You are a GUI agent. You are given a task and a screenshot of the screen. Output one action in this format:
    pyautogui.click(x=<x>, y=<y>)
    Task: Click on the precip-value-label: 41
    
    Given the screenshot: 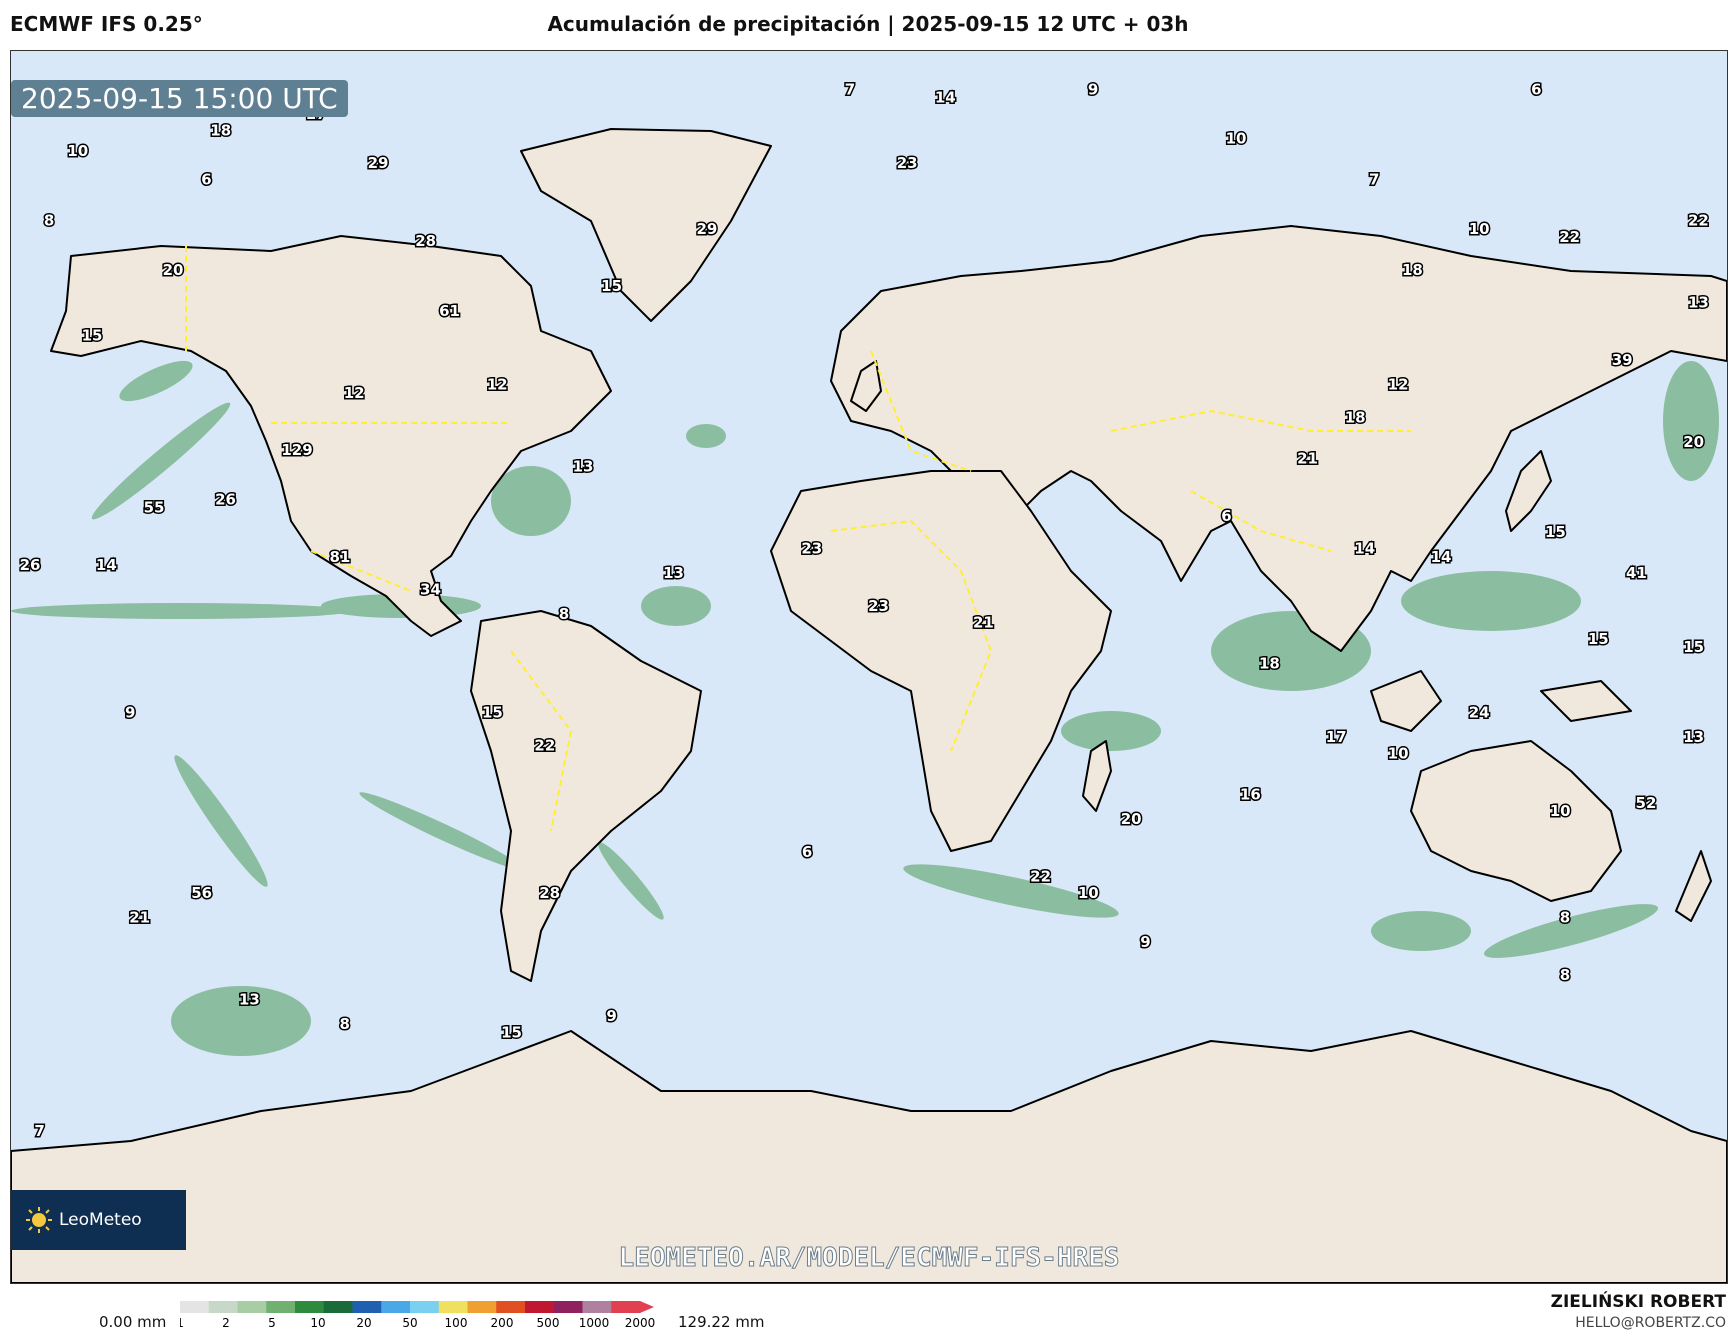 What is the action you would take?
    pyautogui.click(x=1636, y=573)
    